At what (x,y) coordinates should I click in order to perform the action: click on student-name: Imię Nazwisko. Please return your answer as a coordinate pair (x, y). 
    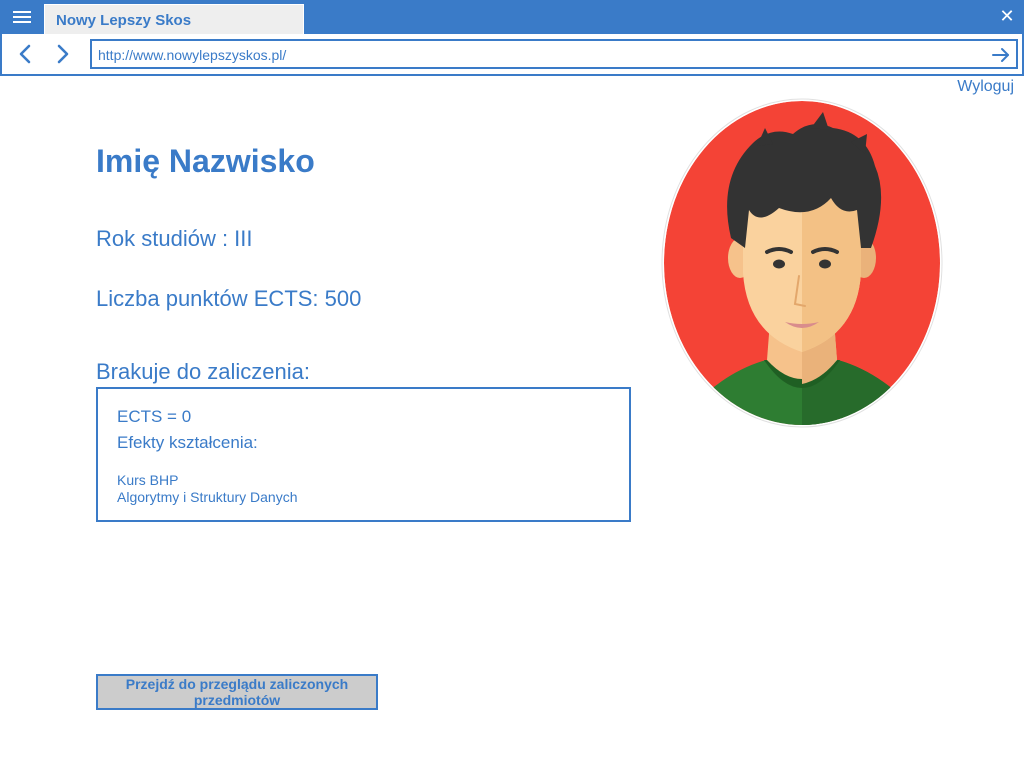
    Looking at the image, I should click on (205, 161).